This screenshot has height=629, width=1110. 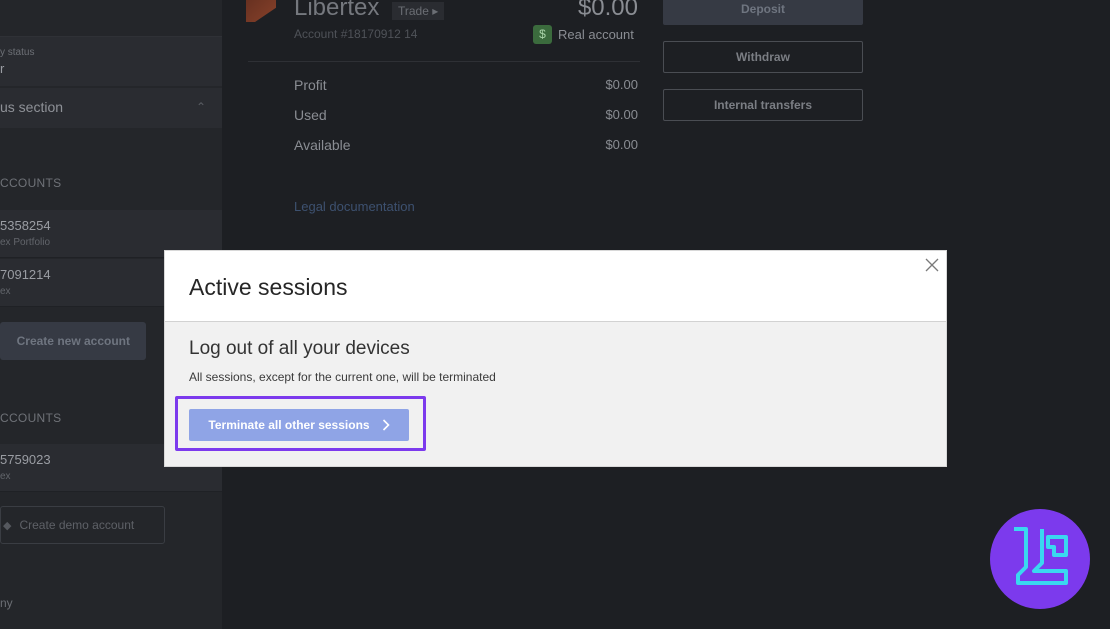 I want to click on stat-row-available: Available $0.00, so click(x=466, y=145).